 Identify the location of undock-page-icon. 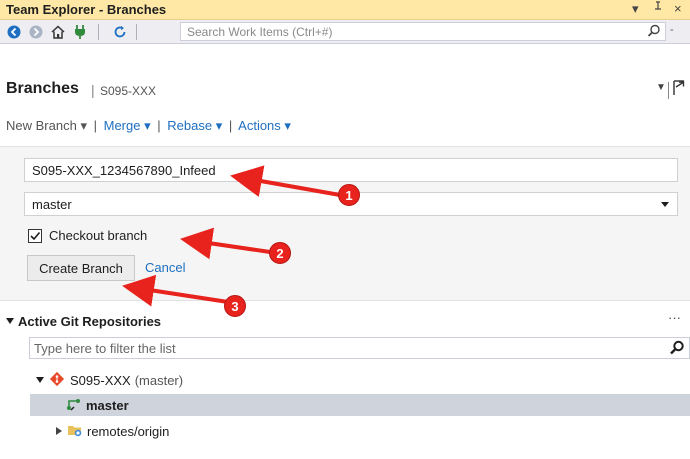
(679, 89).